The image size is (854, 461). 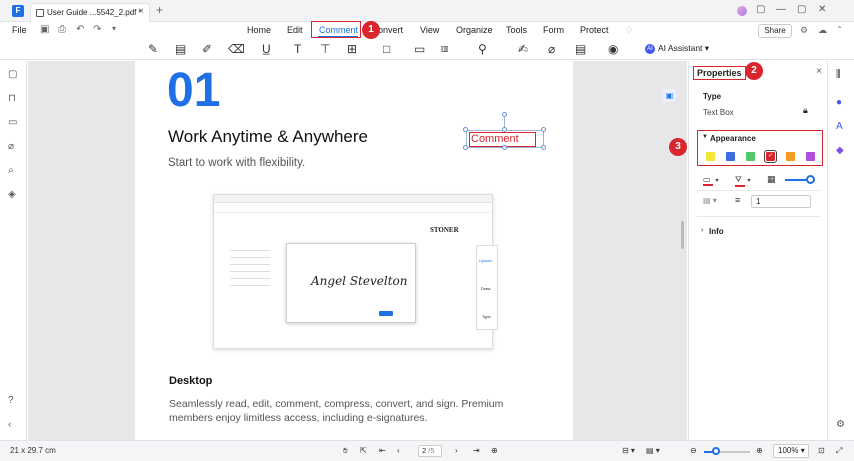 What do you see at coordinates (259, 30) in the screenshot?
I see `menu-home: Home` at bounding box center [259, 30].